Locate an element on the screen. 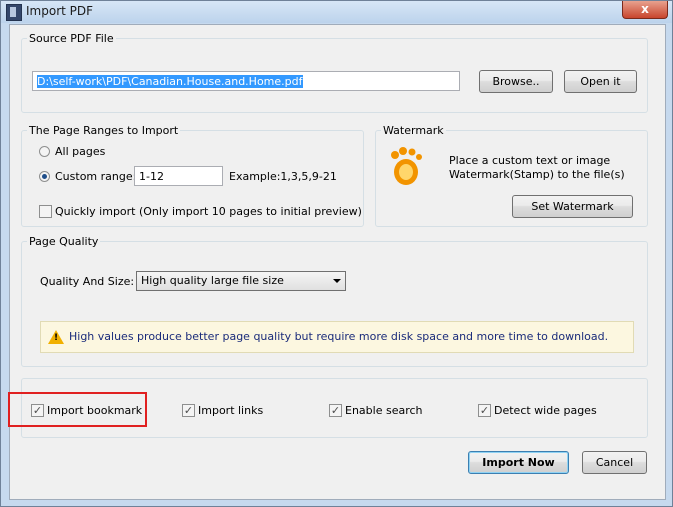 The image size is (673, 507). chevron-down-icon is located at coordinates (337, 281).